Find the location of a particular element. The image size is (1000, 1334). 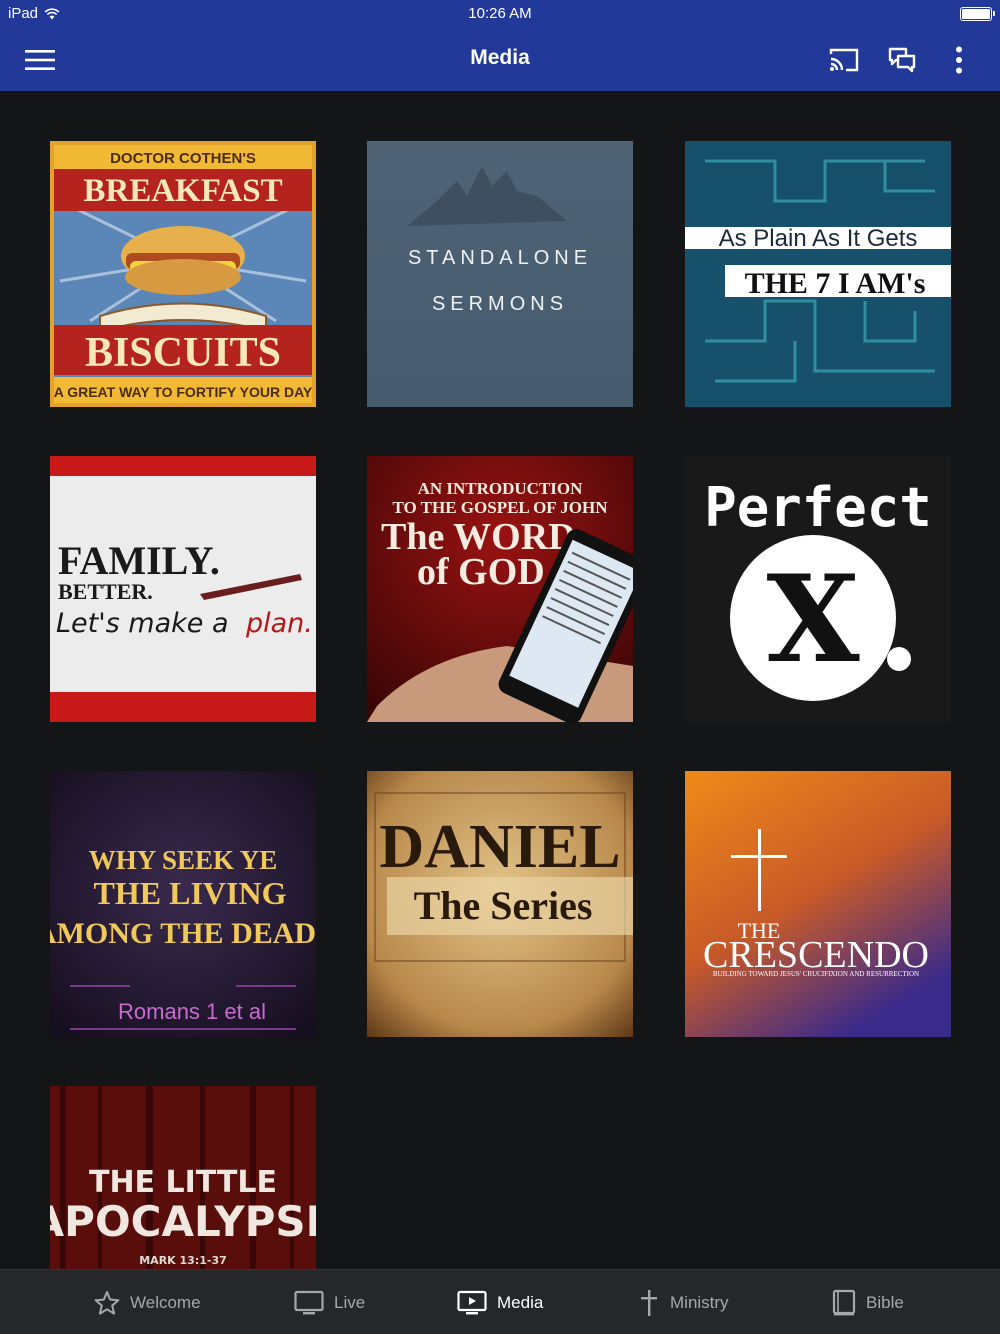

media-tile-perfect-x: Perfect X is located at coordinates (818, 589).